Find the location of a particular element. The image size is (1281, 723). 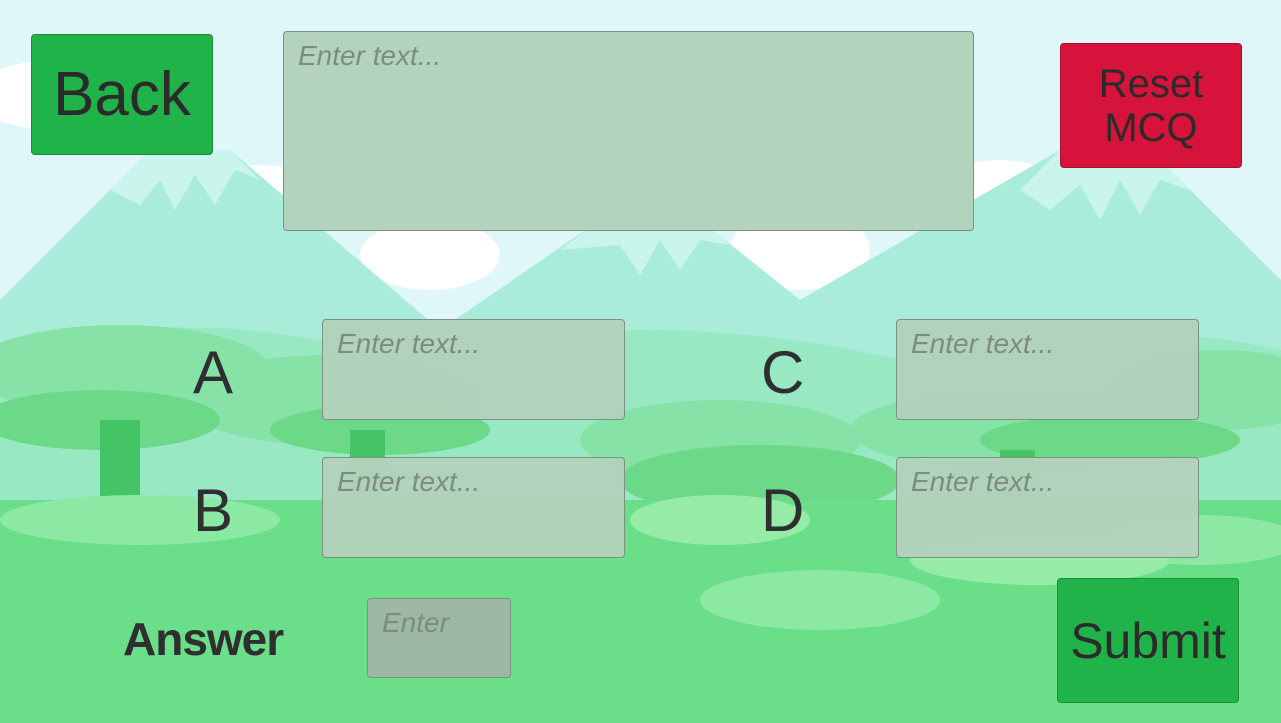

option-c-letter: C is located at coordinates (783, 372).